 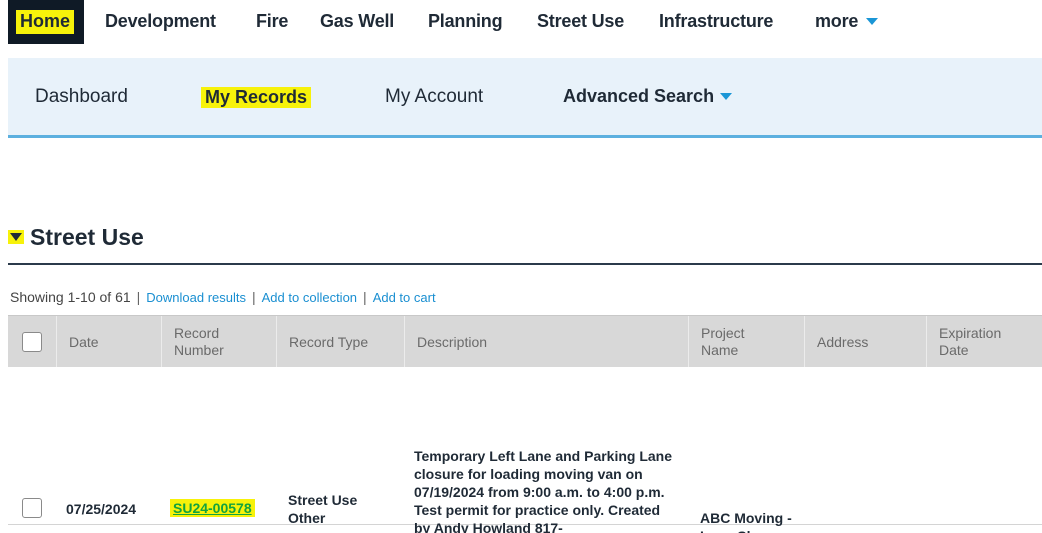 I want to click on nav-tab-gas-well: Gas Well, so click(x=357, y=21).